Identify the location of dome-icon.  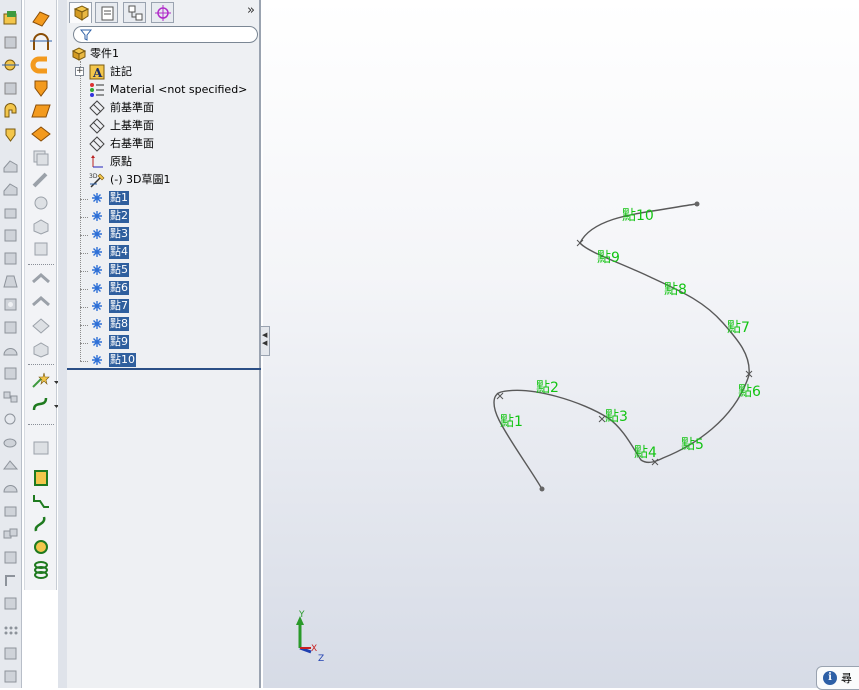
(10, 350).